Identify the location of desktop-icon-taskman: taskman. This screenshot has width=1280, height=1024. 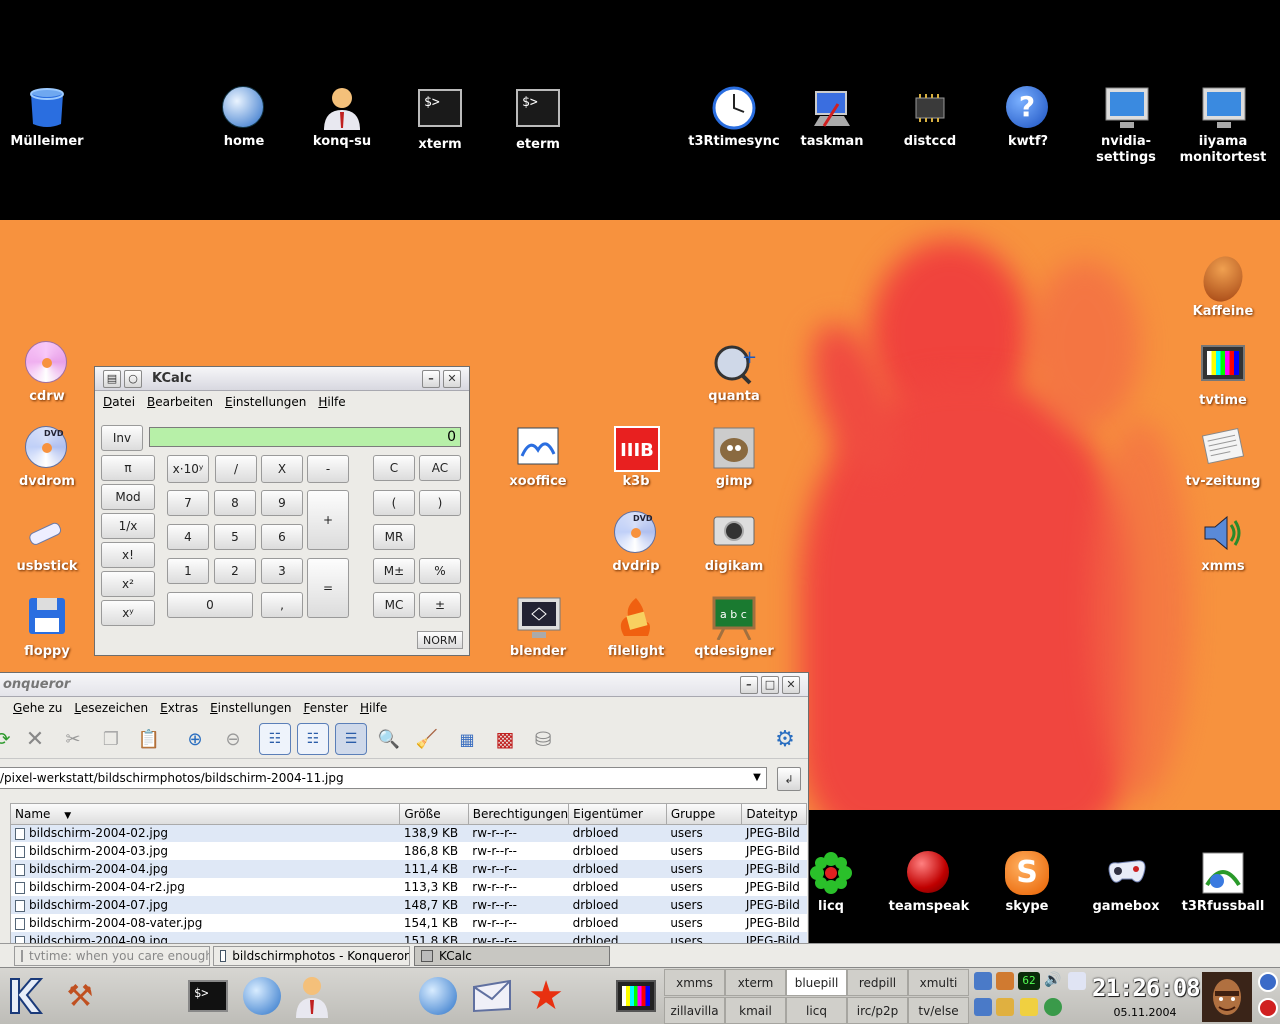
(832, 118).